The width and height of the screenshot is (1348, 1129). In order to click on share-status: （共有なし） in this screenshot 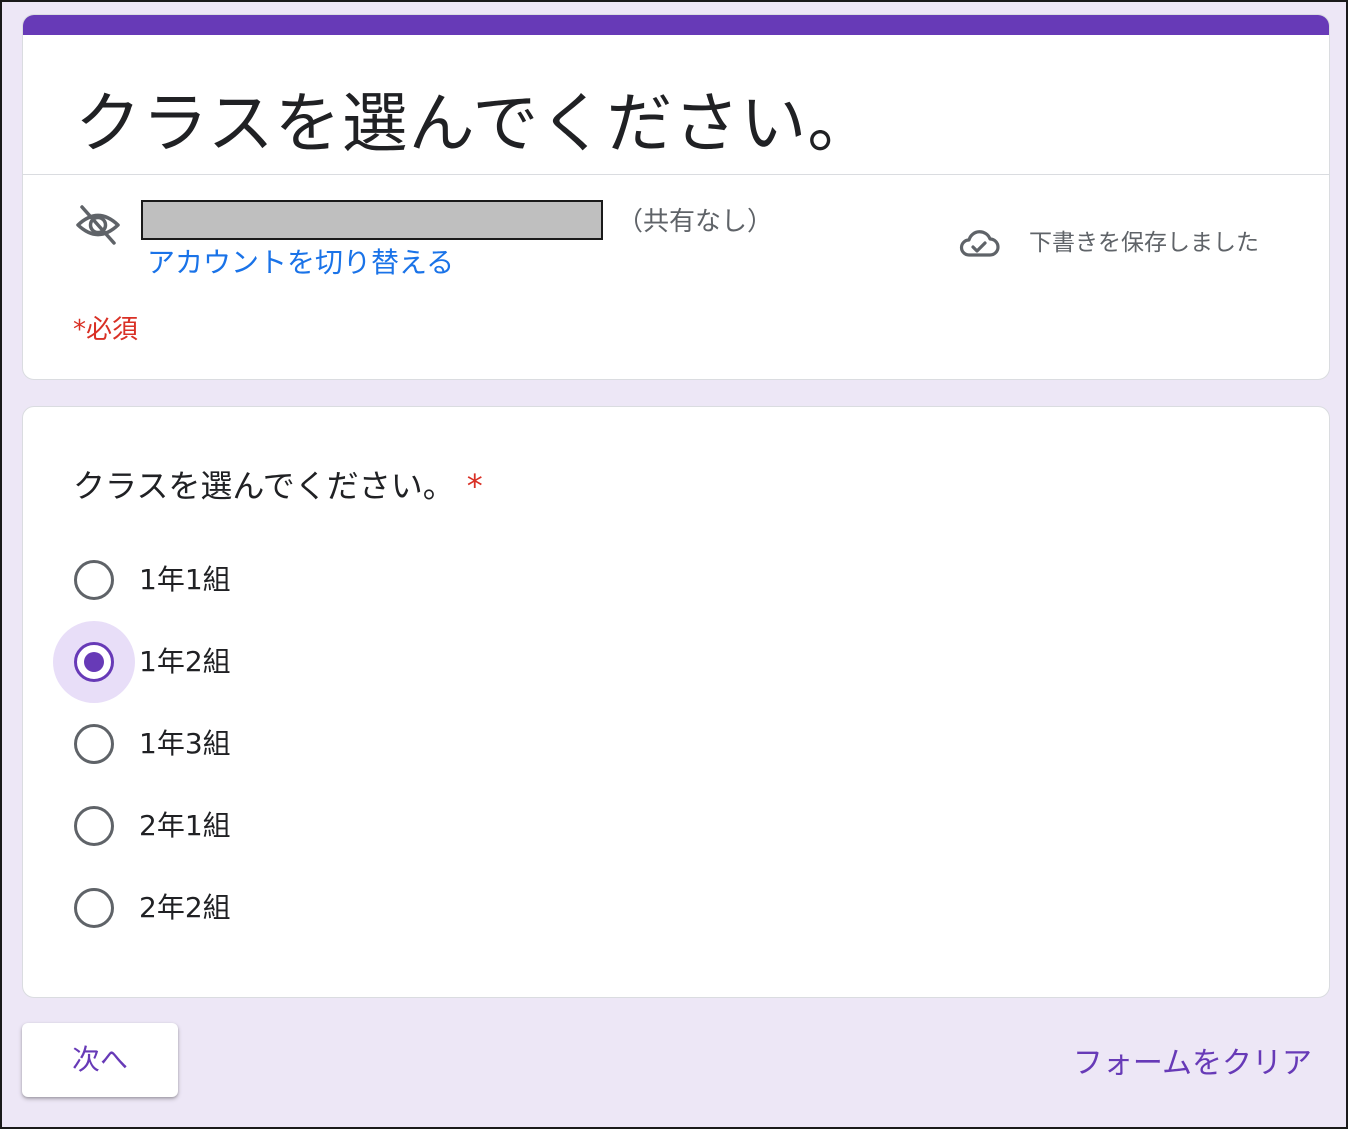, I will do `click(695, 222)`.